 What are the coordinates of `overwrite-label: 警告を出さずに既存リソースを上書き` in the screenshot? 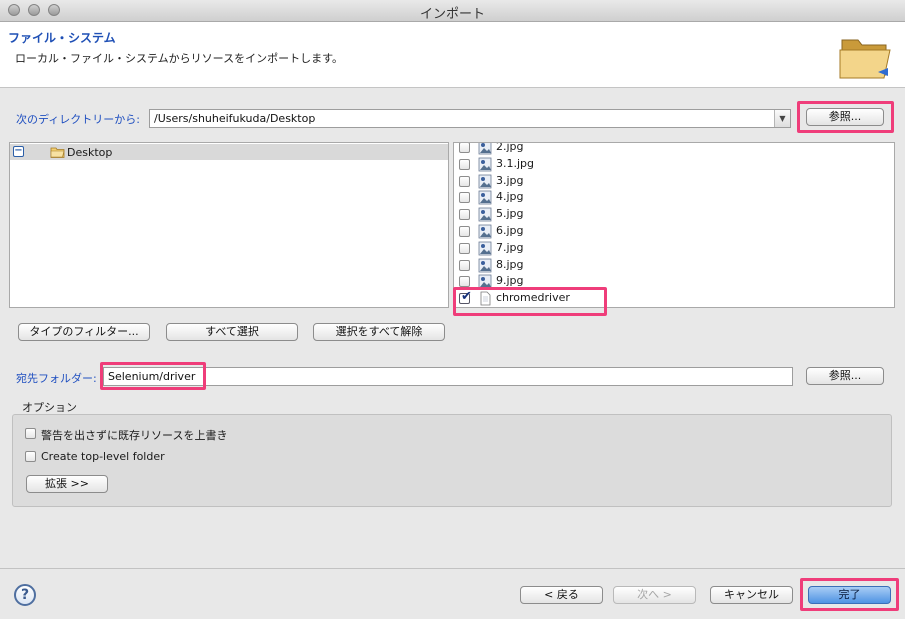 It's located at (134, 435).